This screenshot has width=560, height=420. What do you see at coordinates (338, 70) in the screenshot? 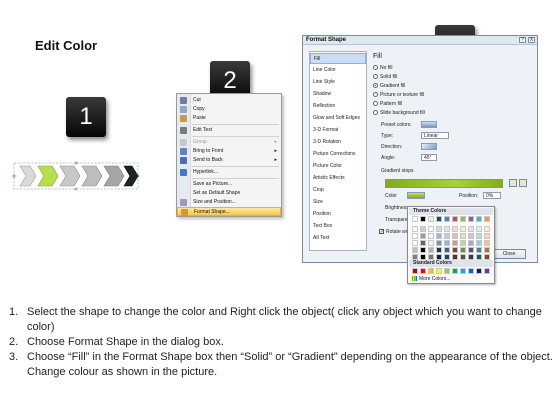
I see `nav-item-line-color: Line Color` at bounding box center [338, 70].